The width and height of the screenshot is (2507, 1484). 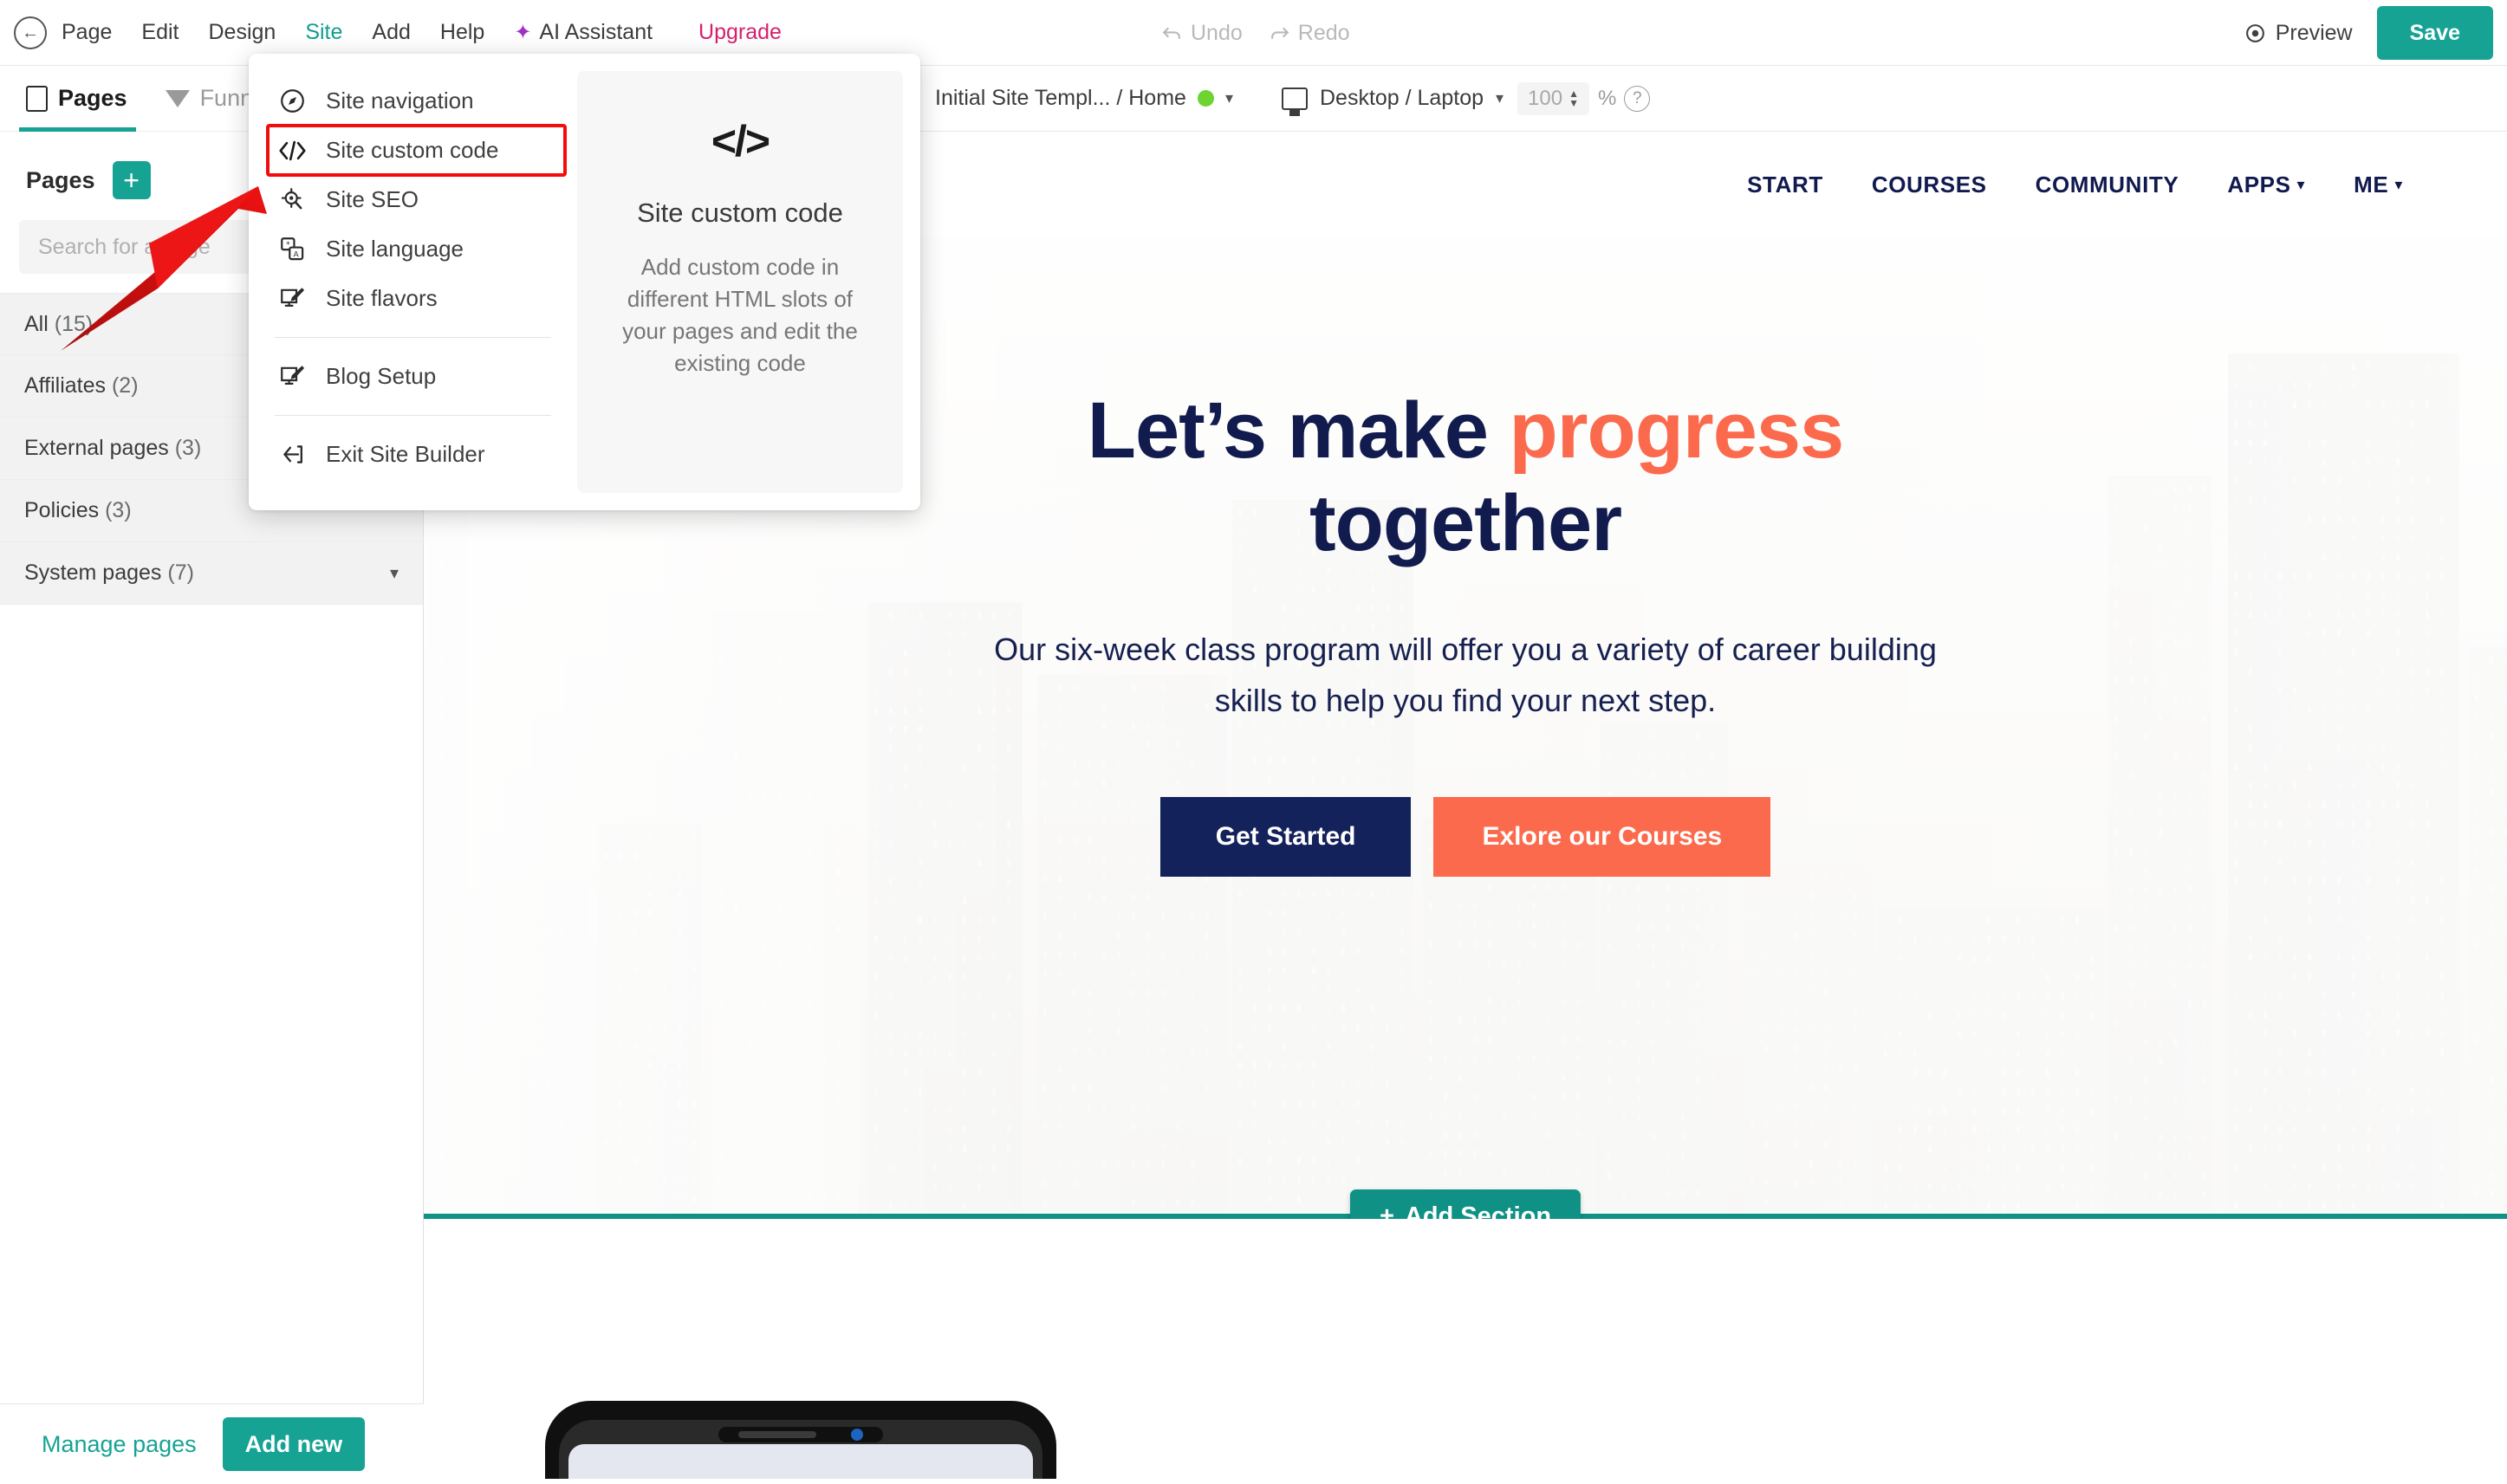 I want to click on manage-pages-link: Manage pages, so click(x=119, y=1444).